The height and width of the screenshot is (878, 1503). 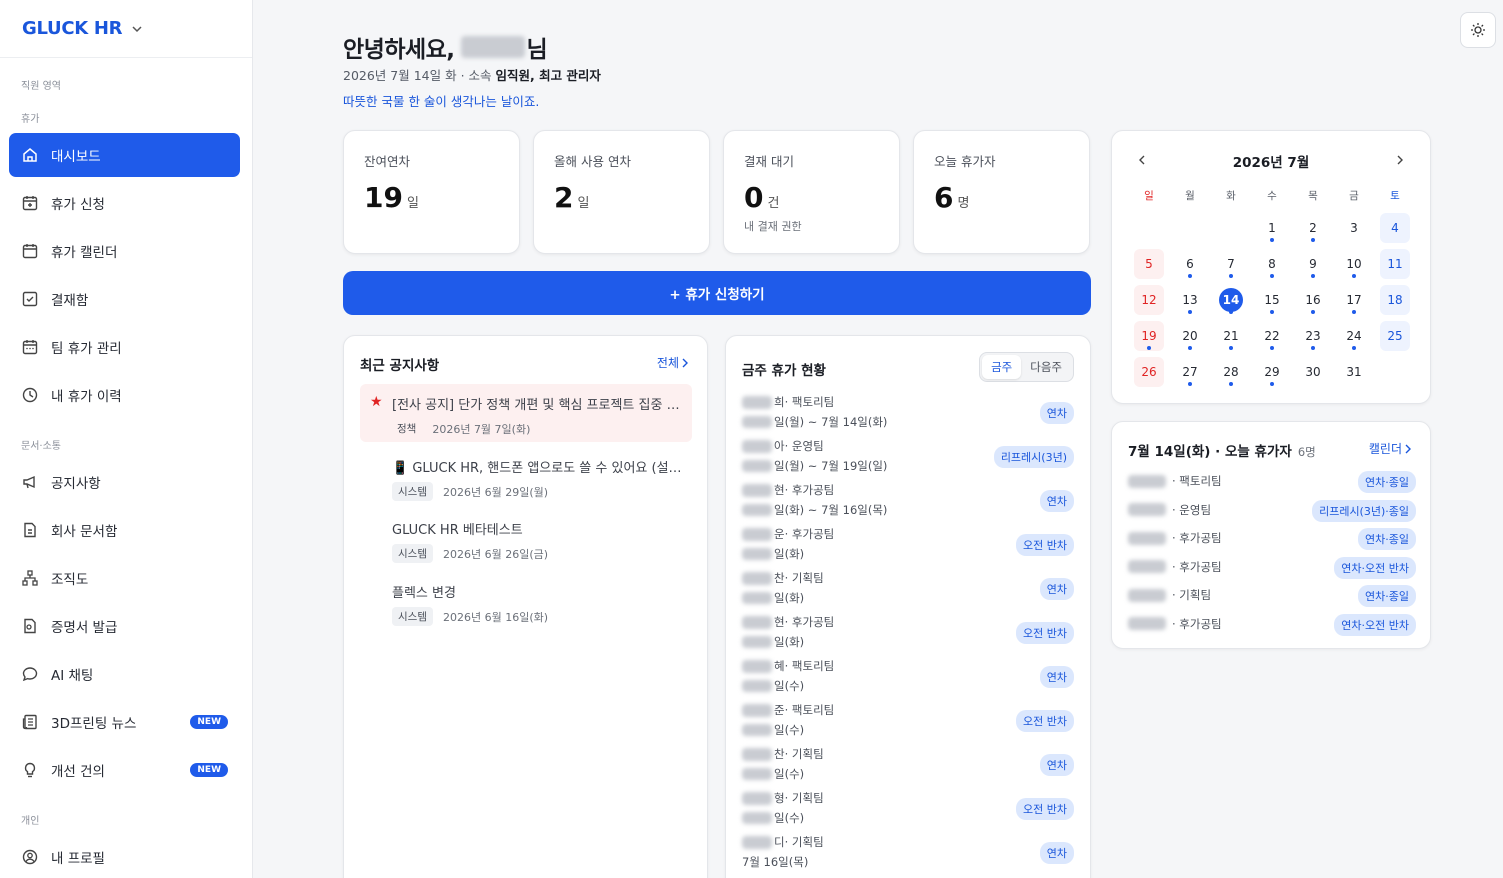 What do you see at coordinates (1395, 336) in the screenshot?
I see `calendar-day: 25` at bounding box center [1395, 336].